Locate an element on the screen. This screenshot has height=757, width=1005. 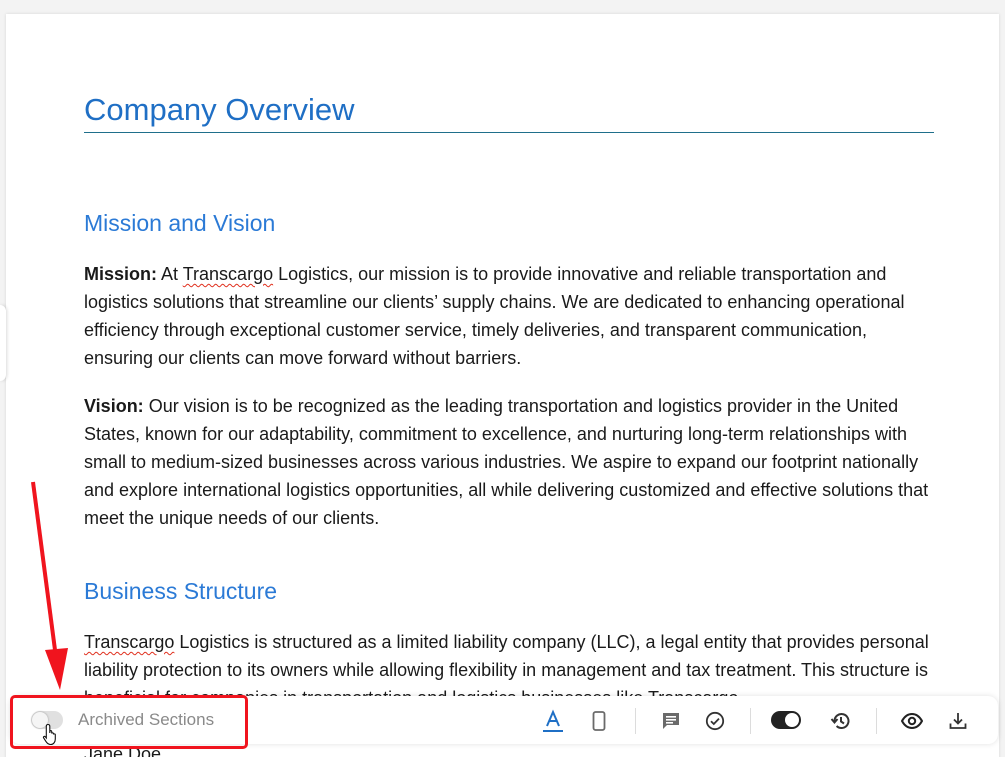
annotation-arrow-icon is located at coordinates (49, 585).